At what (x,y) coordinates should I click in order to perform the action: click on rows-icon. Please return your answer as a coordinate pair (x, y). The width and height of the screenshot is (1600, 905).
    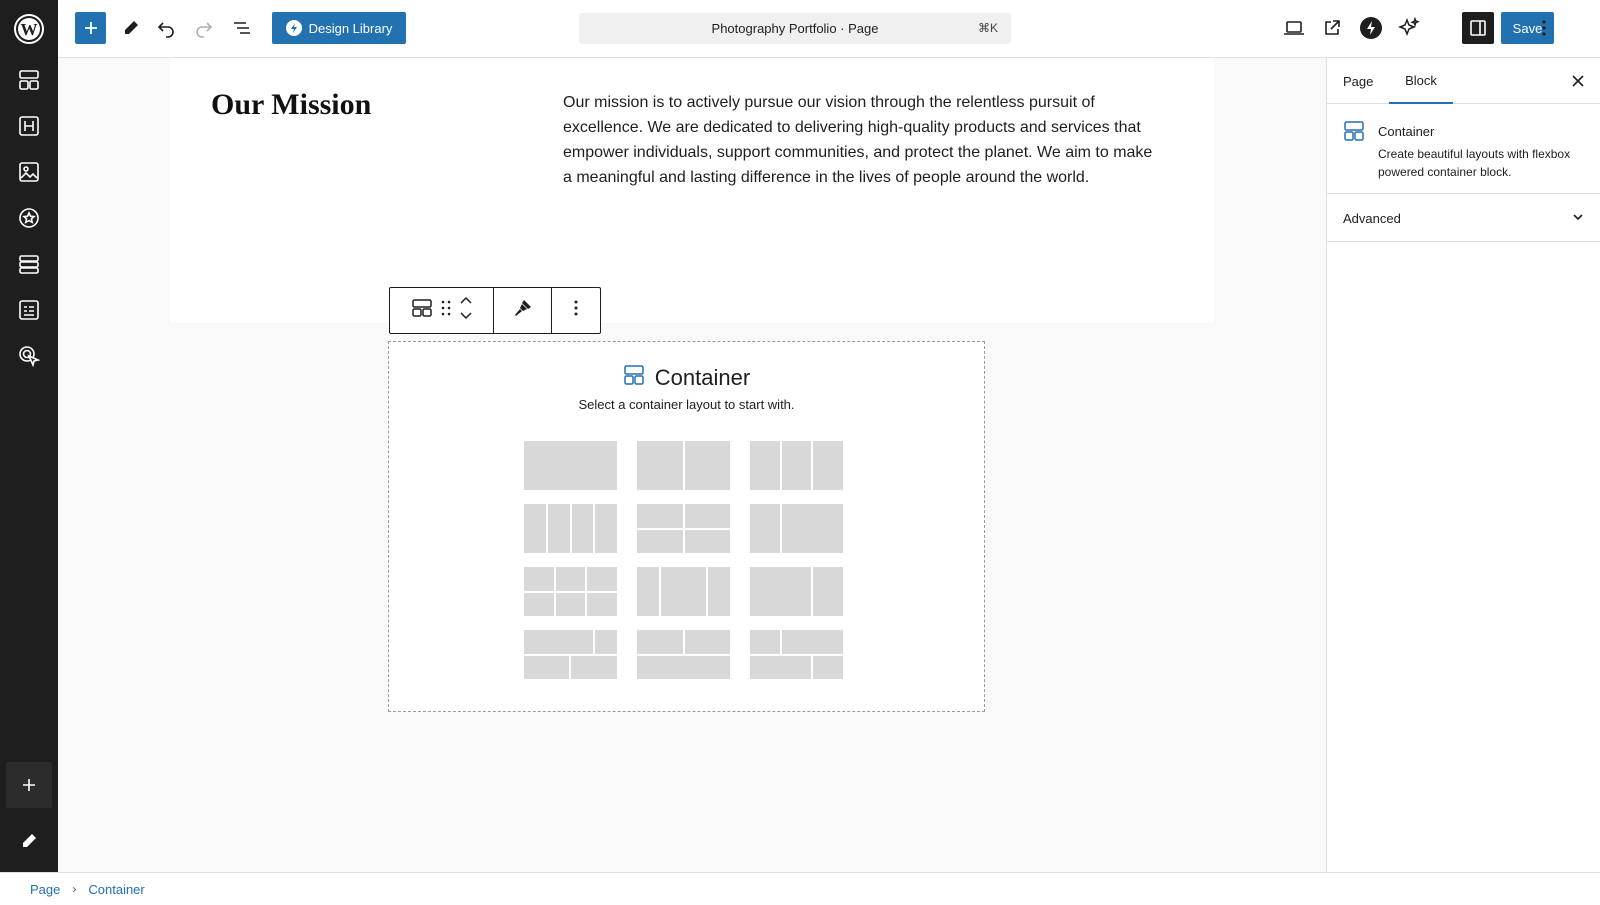
    Looking at the image, I should click on (29, 264).